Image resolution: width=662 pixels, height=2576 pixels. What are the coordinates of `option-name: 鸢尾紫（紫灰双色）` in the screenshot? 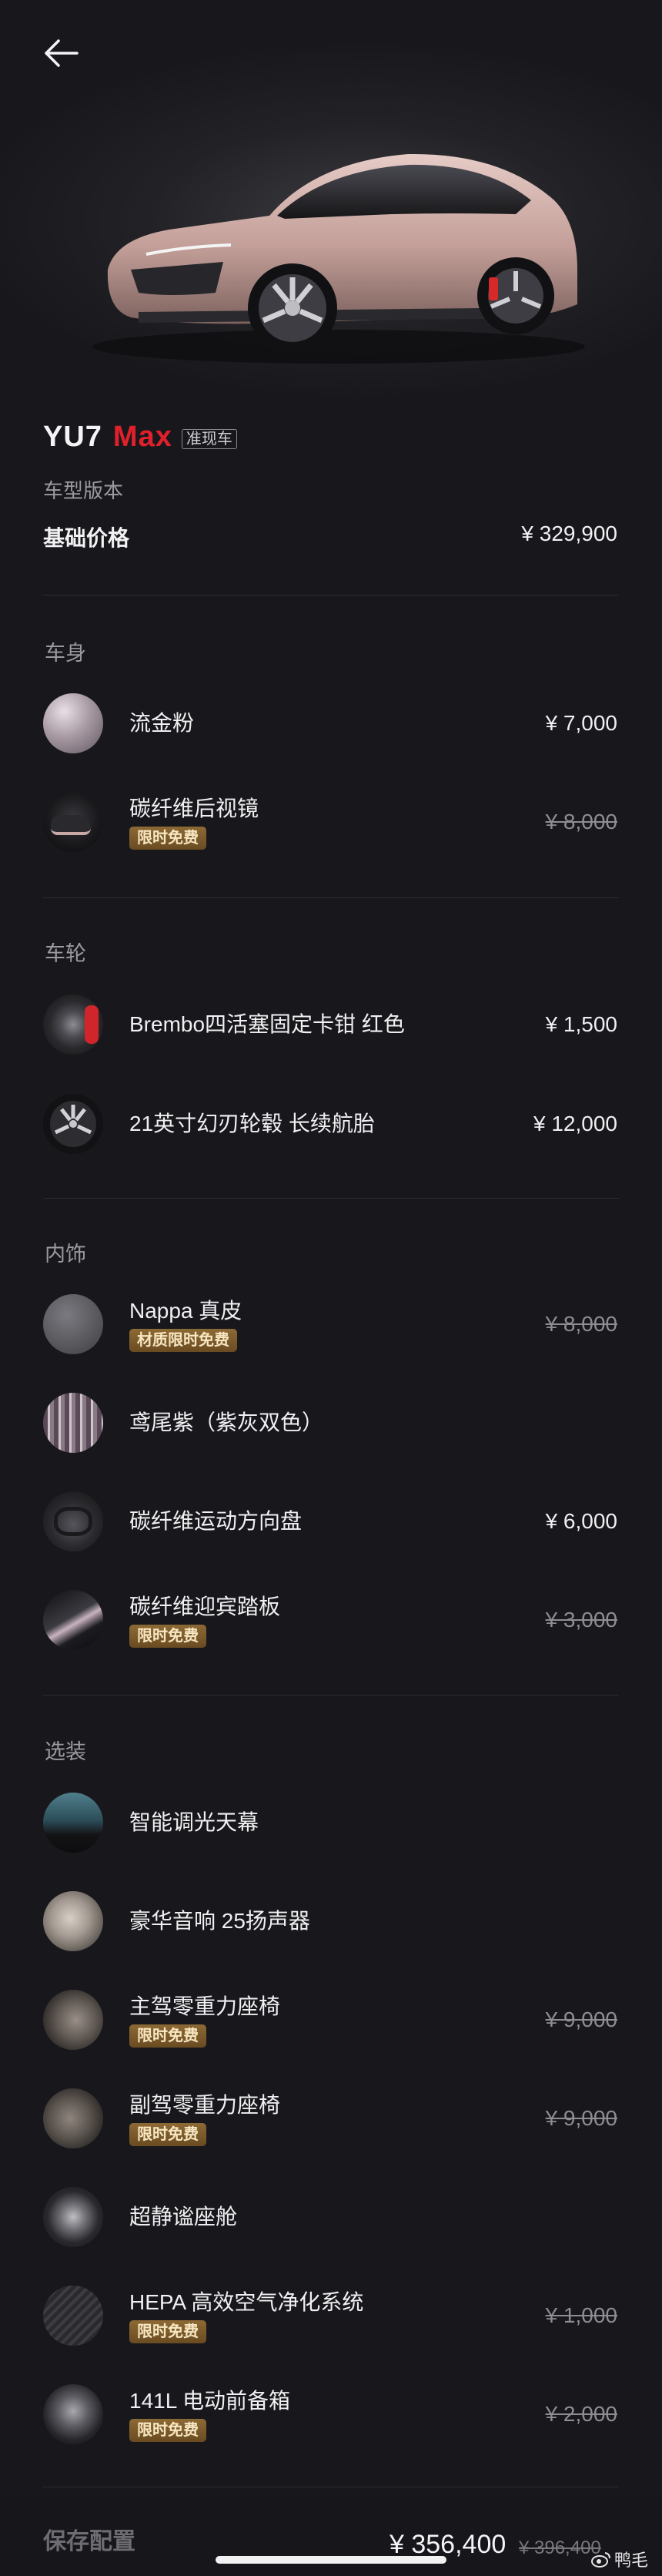 It's located at (227, 1422).